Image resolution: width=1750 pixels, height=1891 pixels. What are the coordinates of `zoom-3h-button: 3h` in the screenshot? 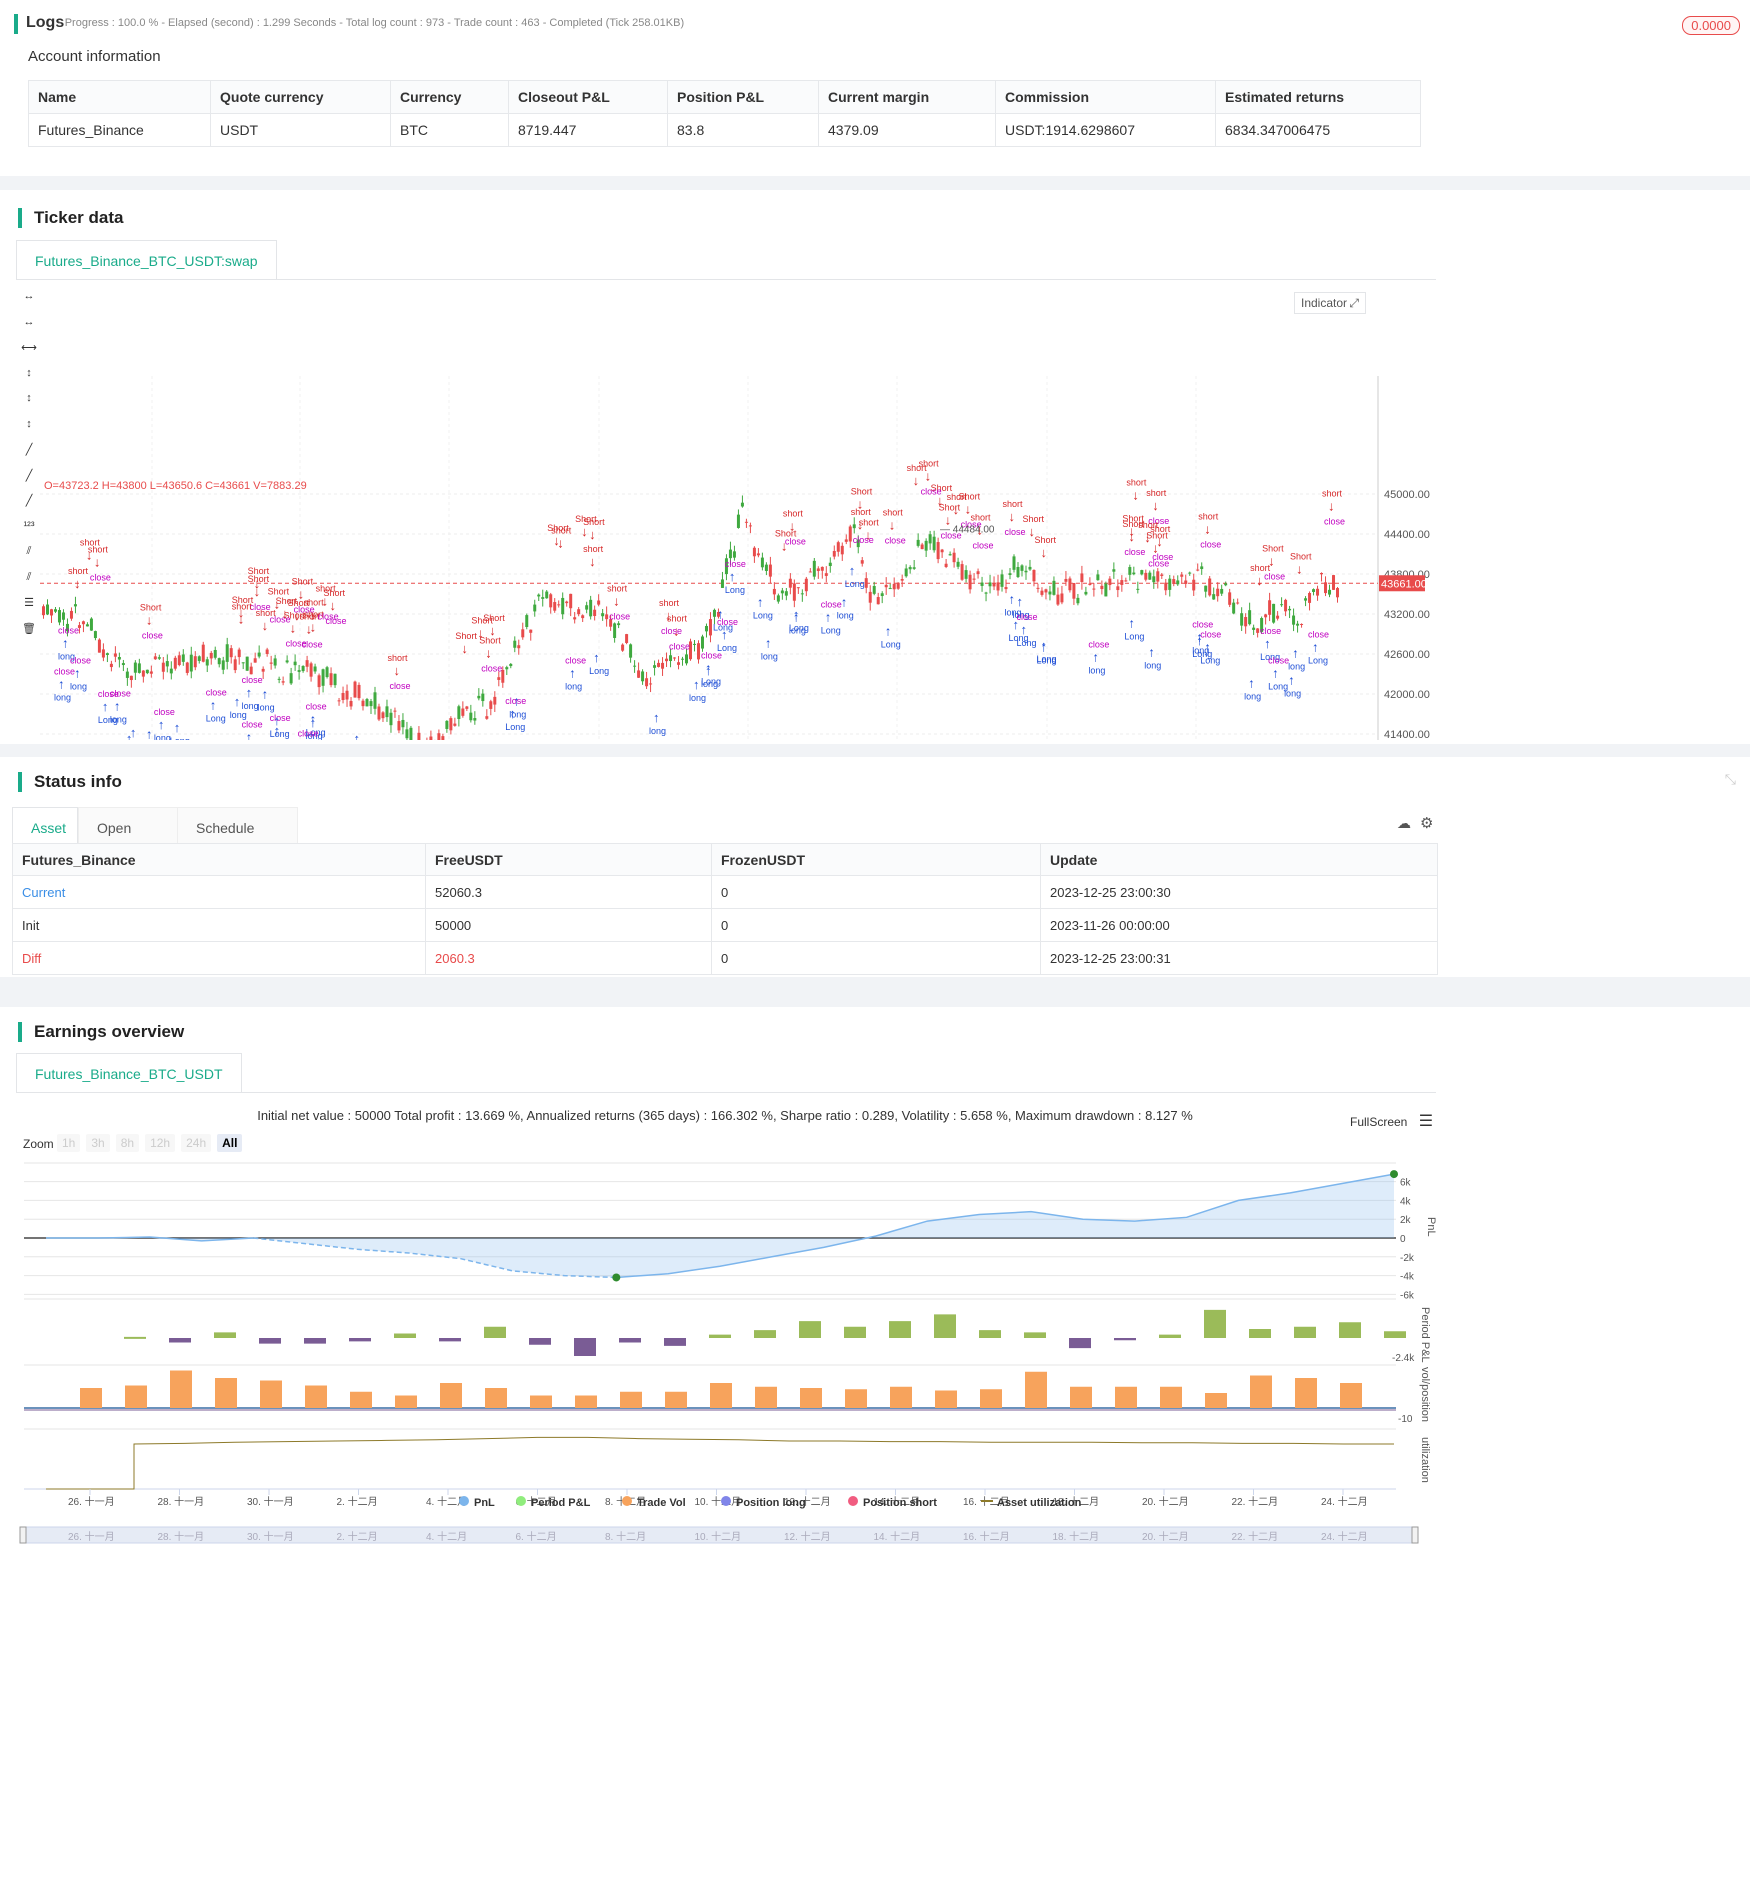 It's located at (98, 1143).